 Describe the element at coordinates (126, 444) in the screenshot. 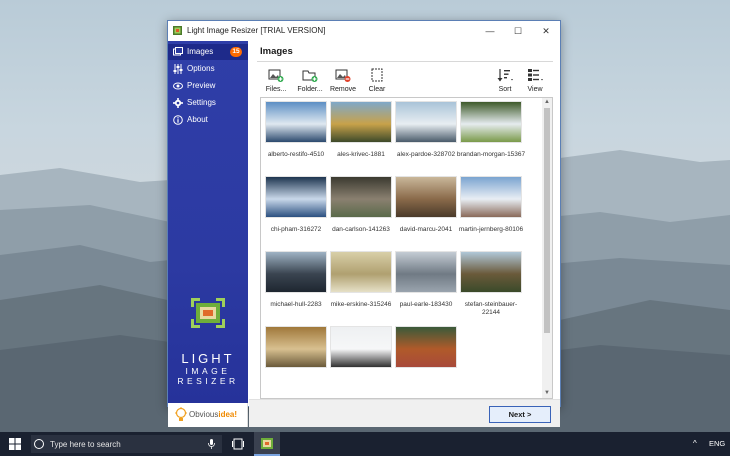

I see `taskbar-search-input: Type here to search` at that location.